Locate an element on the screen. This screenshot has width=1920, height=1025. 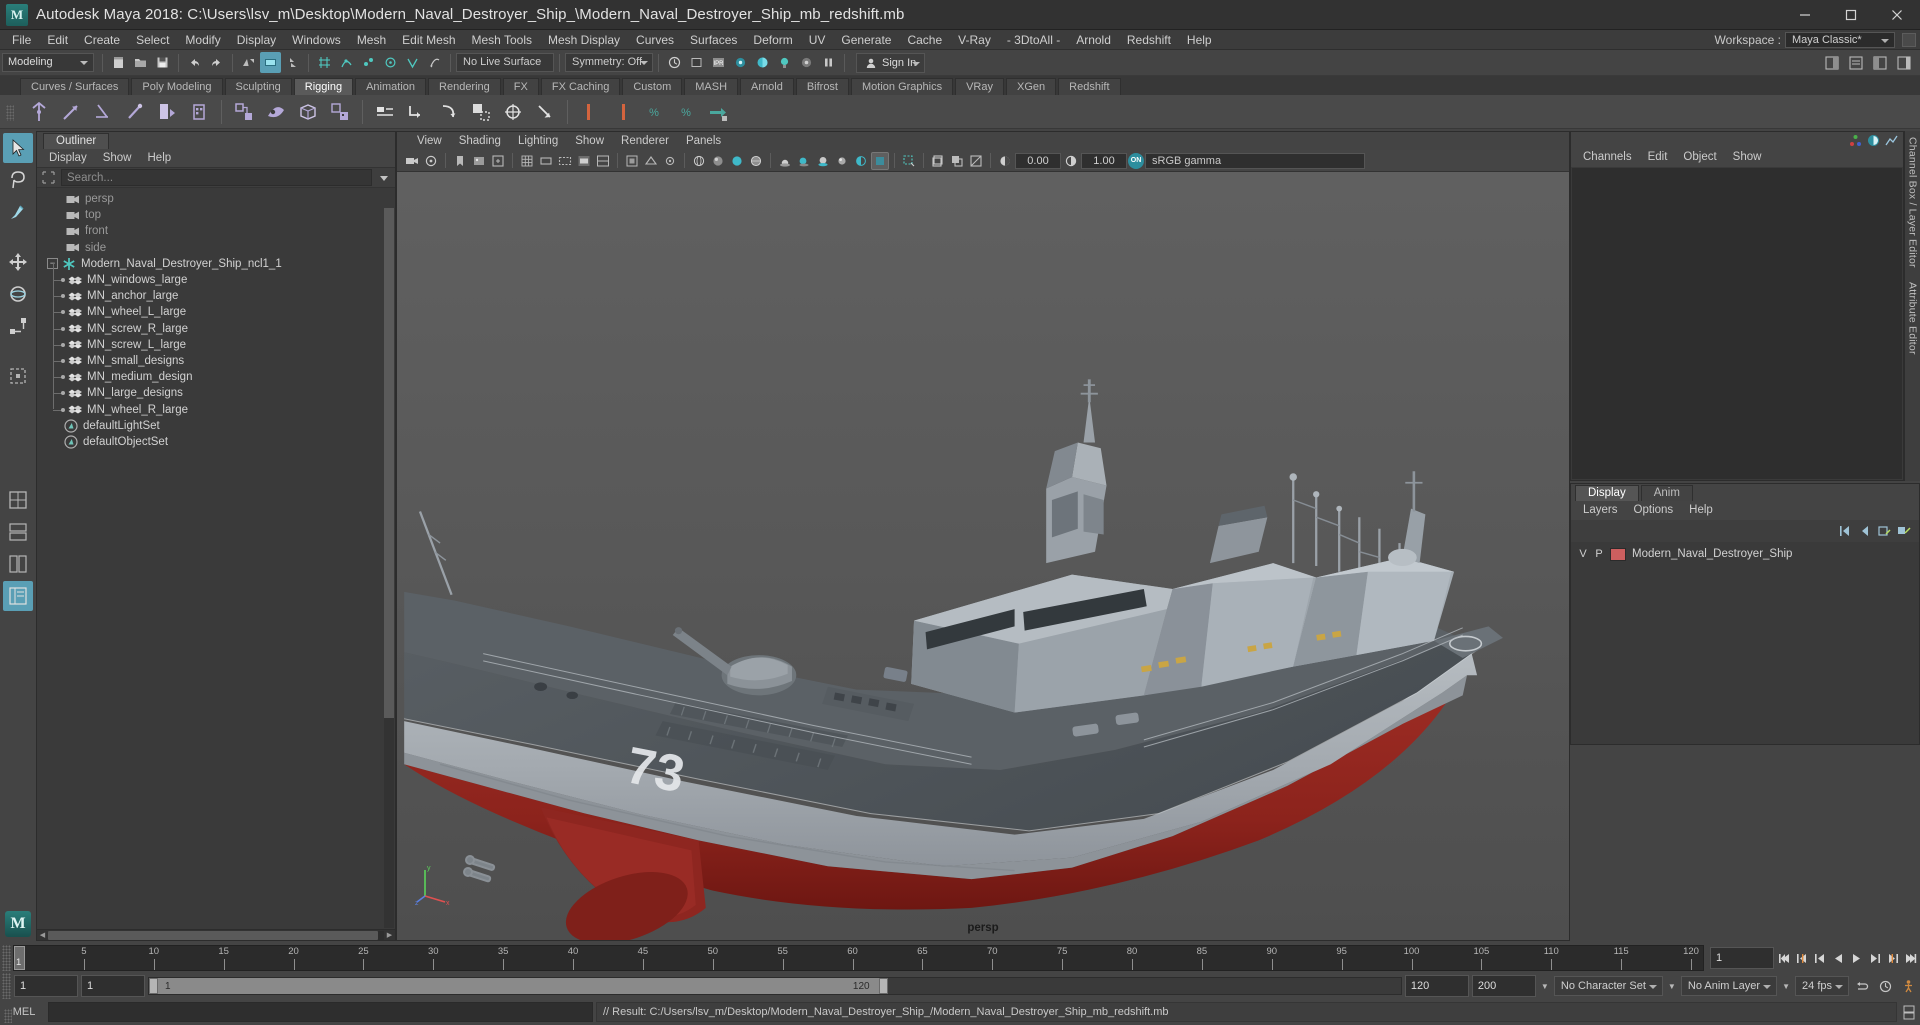
menu-deform: Deform is located at coordinates (772, 40).